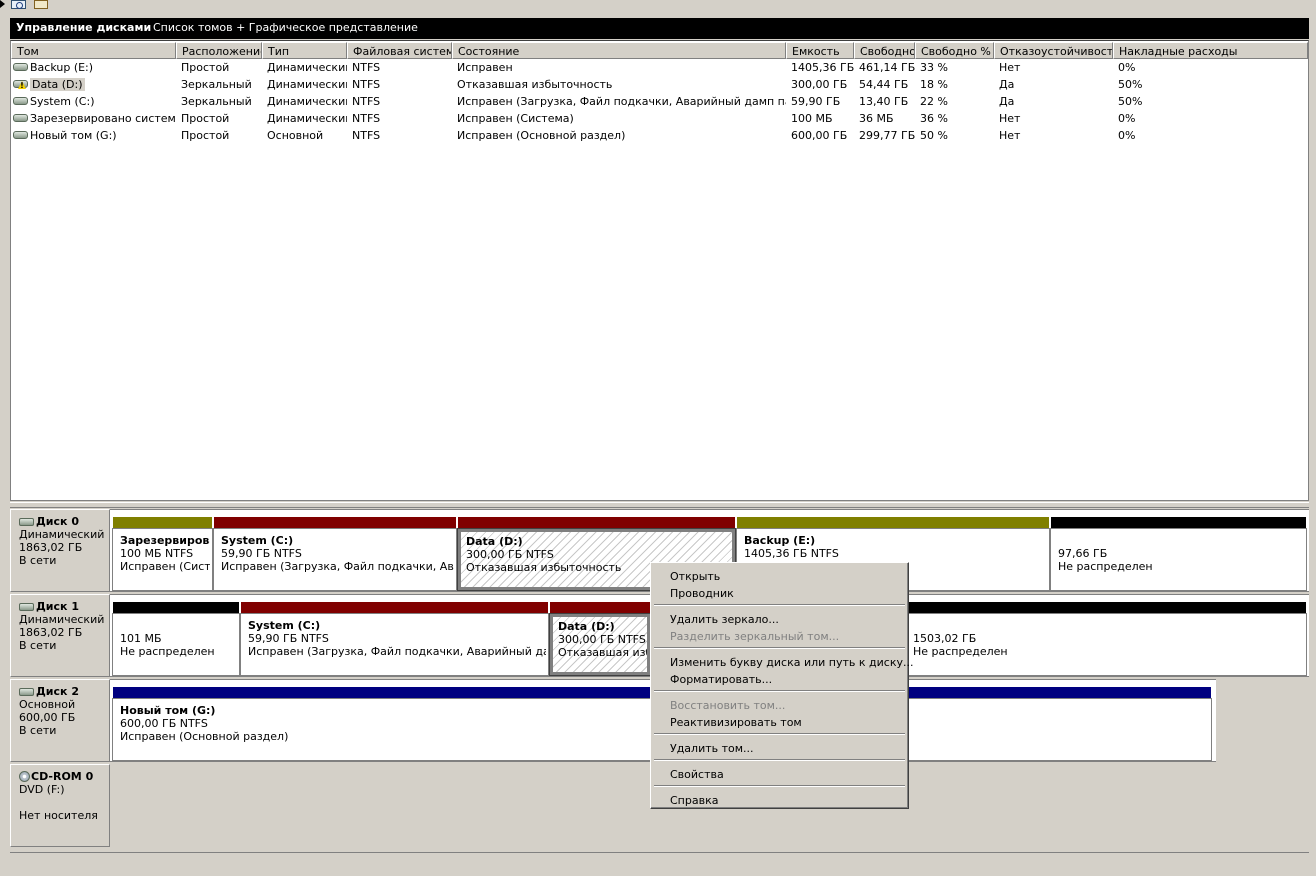 This screenshot has width=1316, height=876. I want to click on disk-name: CD-ROM 0, so click(62, 776).